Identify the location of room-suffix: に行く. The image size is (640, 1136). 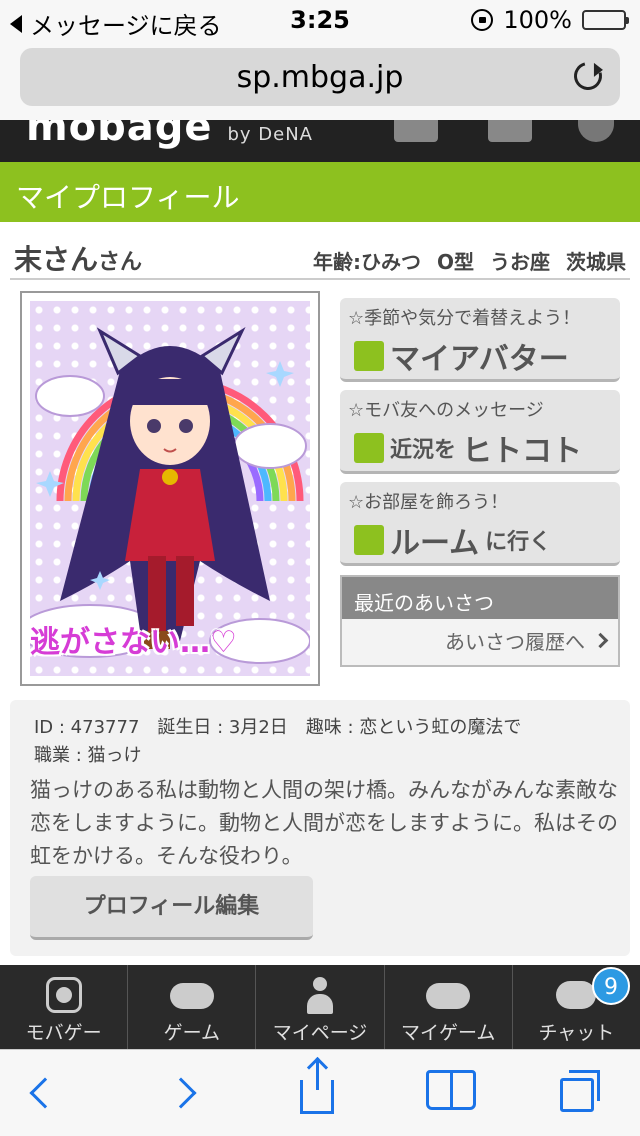
(518, 542).